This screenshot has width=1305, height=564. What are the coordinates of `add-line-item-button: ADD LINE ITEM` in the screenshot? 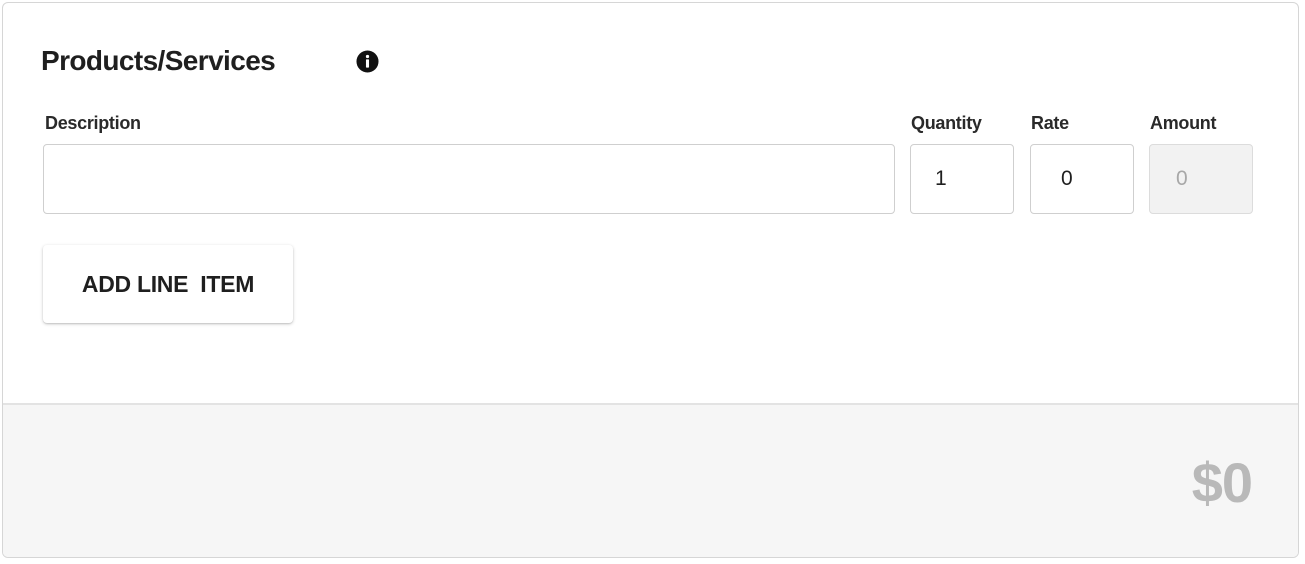 It's located at (168, 284).